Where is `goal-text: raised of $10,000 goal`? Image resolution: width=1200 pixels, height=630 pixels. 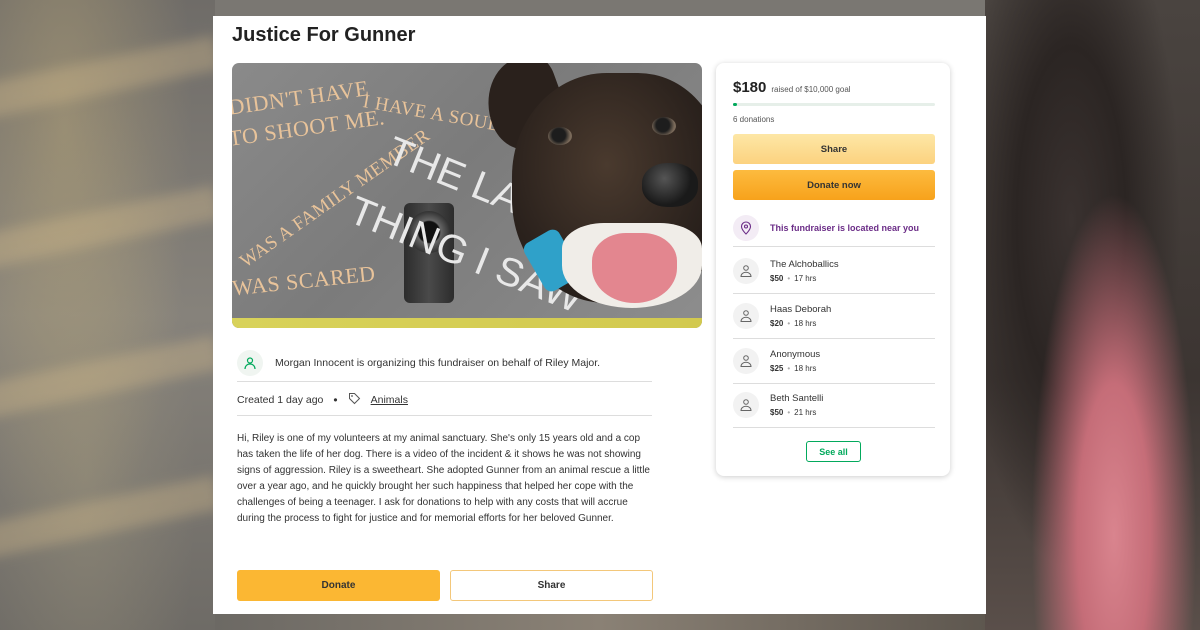
goal-text: raised of $10,000 goal is located at coordinates (811, 89).